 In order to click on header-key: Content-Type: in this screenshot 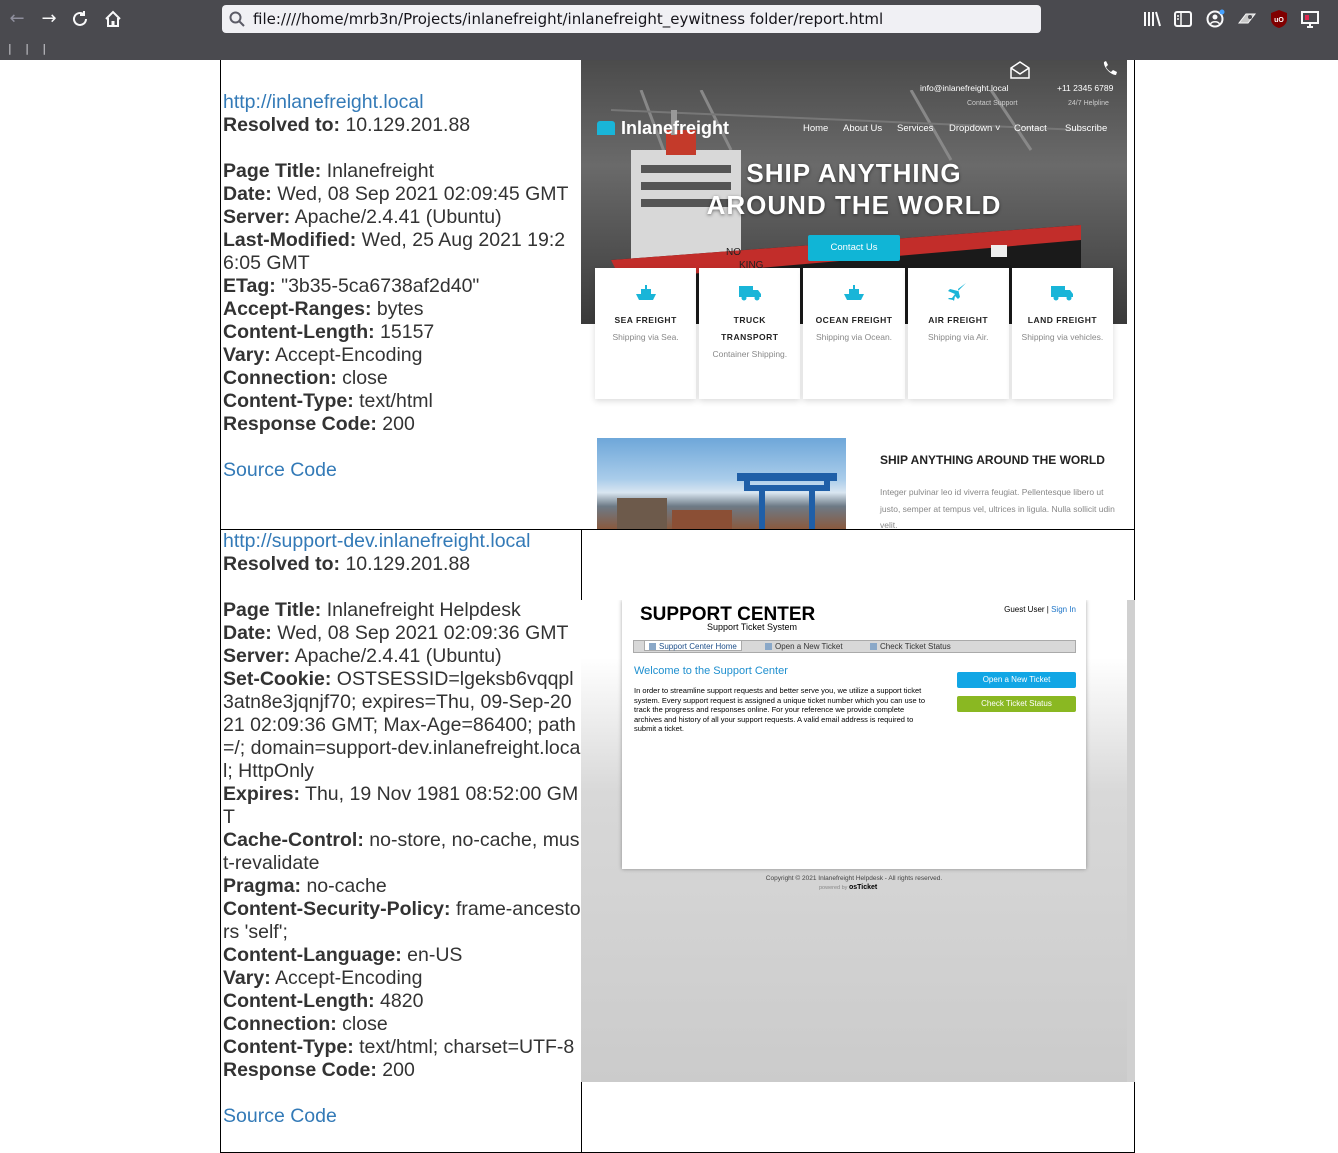, I will do `click(288, 1047)`.